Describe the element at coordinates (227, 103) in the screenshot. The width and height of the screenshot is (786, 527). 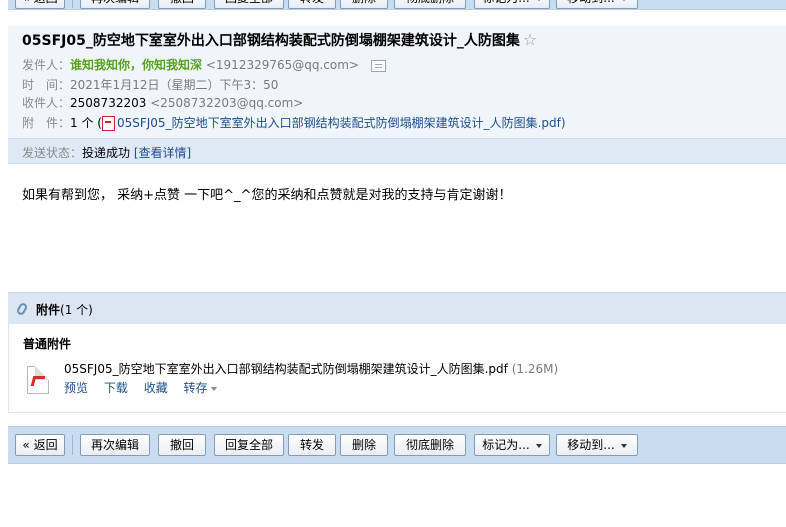
I see `recipient-email: <2508732203@qq.com>` at that location.